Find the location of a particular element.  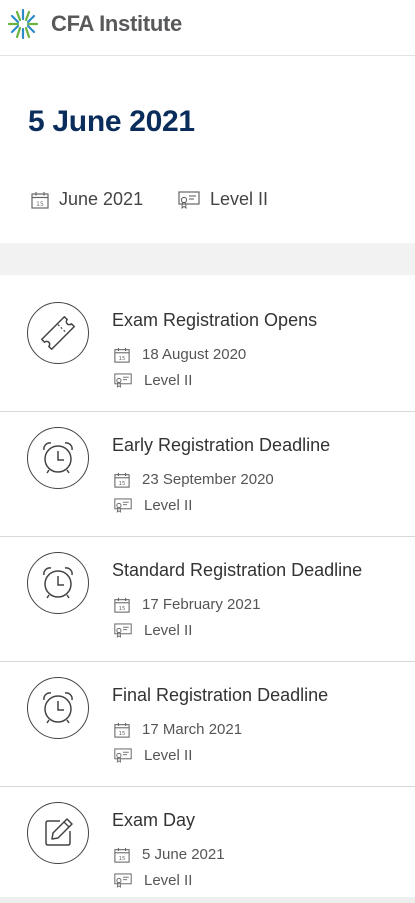

event-date: 15 5 June 2021 is located at coordinates (169, 854).